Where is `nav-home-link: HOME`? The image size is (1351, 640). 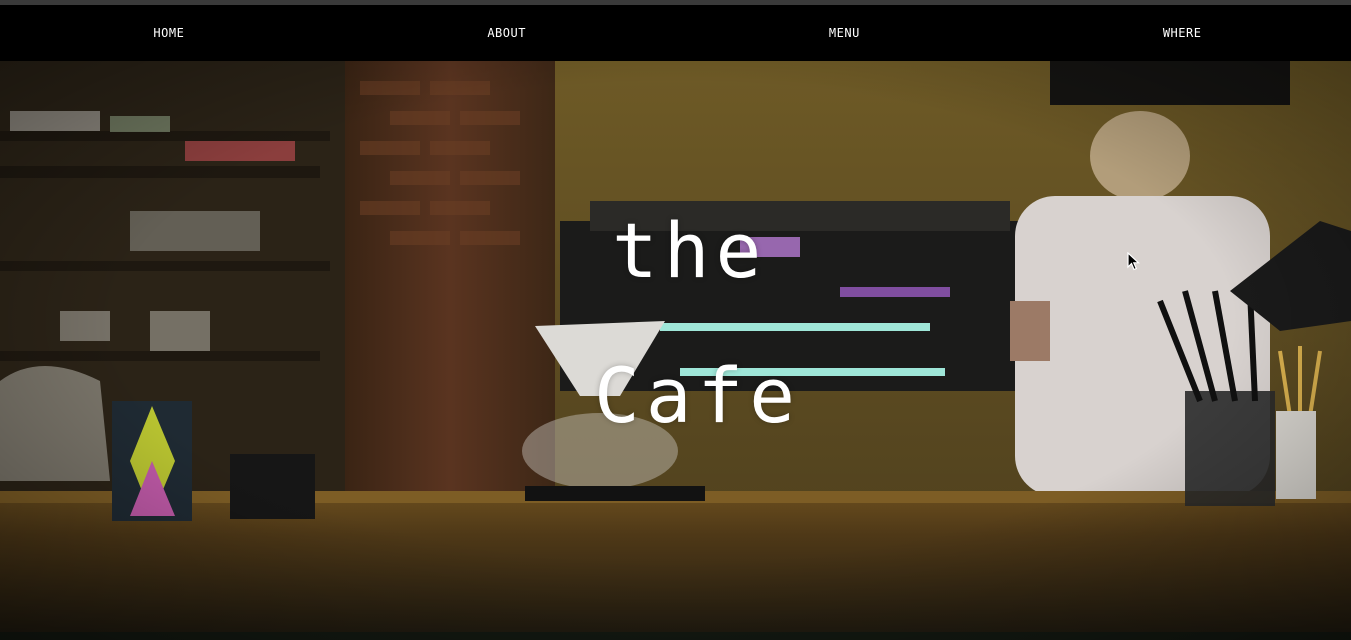
nav-home-link: HOME is located at coordinates (169, 33).